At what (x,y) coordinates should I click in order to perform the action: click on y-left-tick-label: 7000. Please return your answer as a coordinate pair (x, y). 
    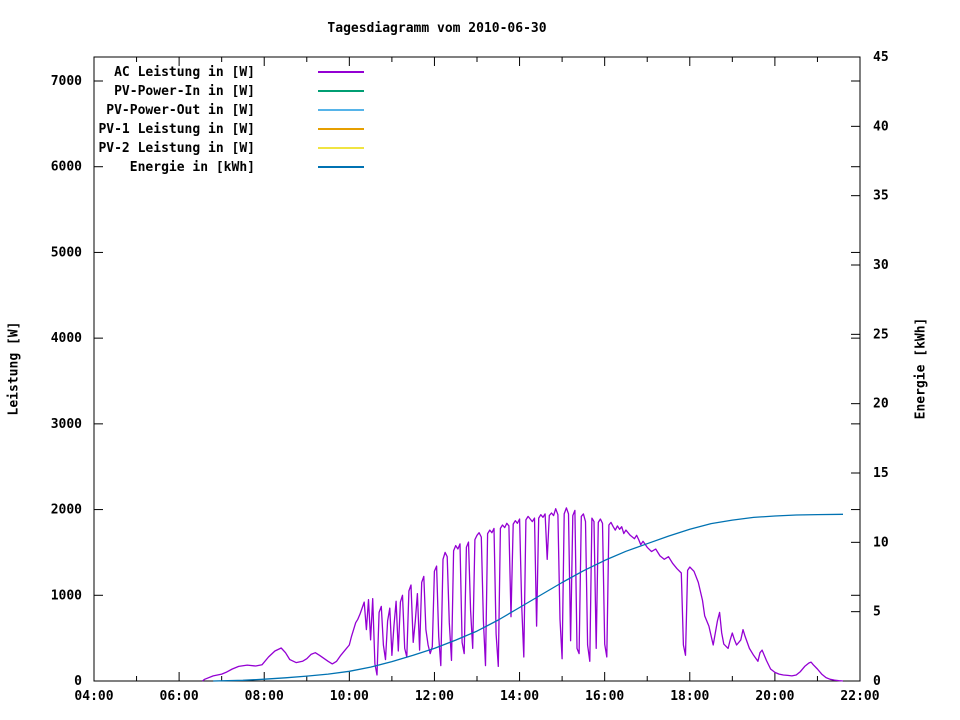
    Looking at the image, I should click on (66, 81).